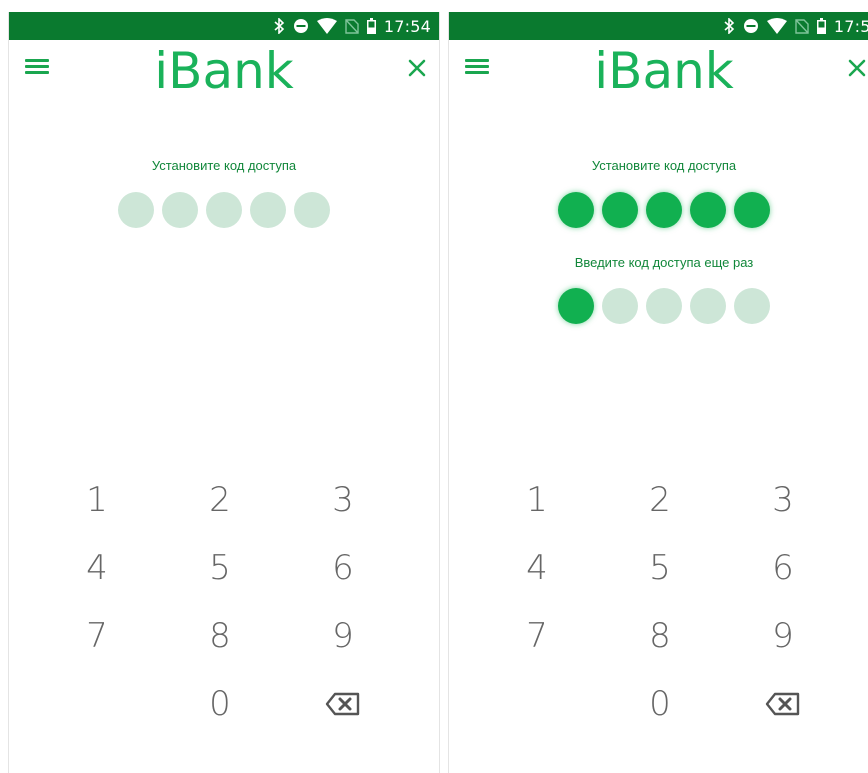 This screenshot has width=868, height=773. I want to click on pin-dots-confirm, so click(658, 306).